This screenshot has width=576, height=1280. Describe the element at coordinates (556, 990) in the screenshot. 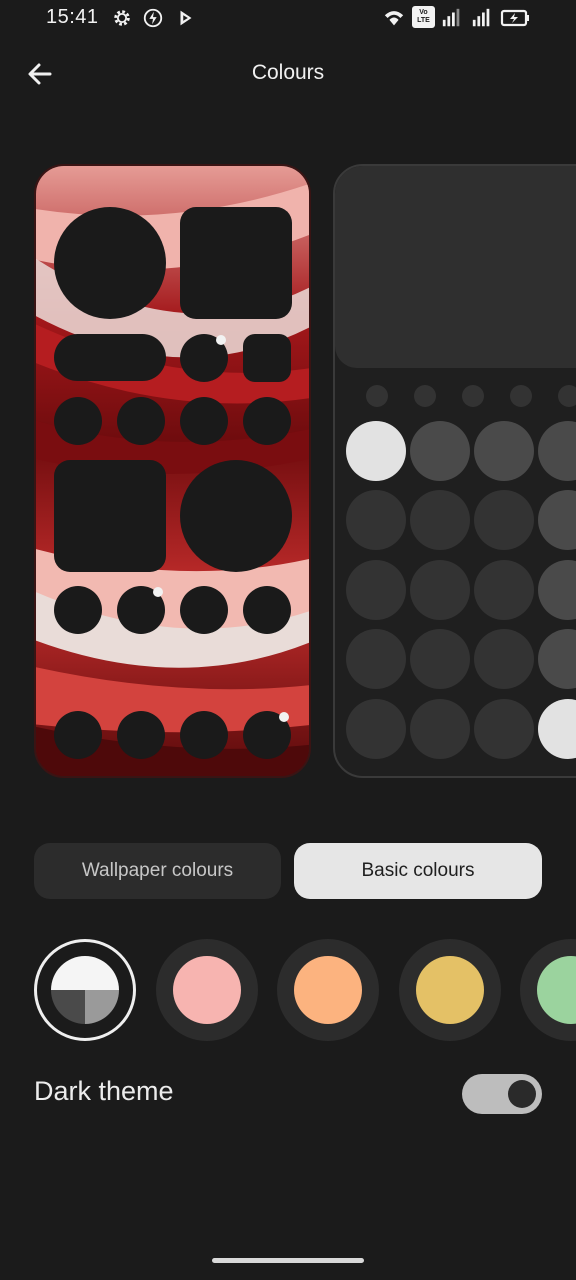

I see `green-swatch-color` at that location.